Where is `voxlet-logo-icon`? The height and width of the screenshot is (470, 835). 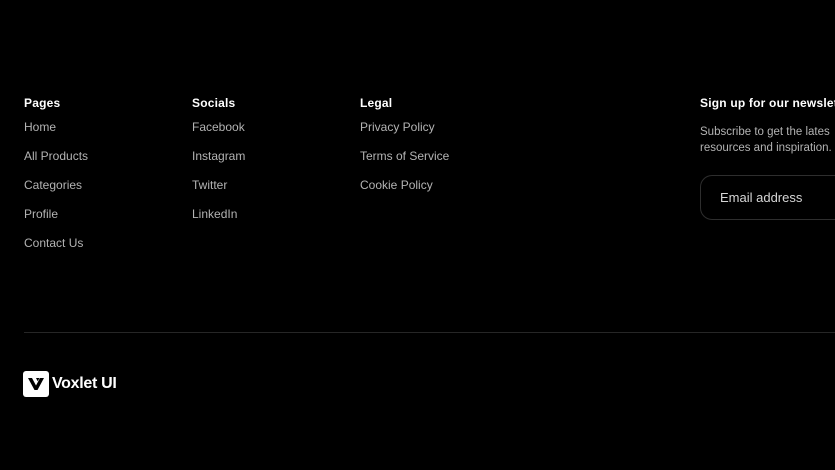 voxlet-logo-icon is located at coordinates (36, 384).